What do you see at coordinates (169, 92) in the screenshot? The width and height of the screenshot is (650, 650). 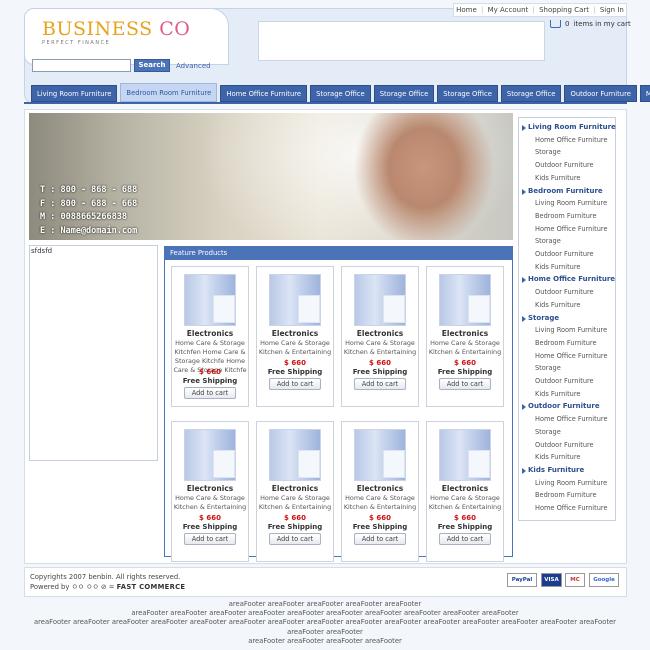 I see `tab-bedroom-room-furniture: Bedroom Room Furniture` at bounding box center [169, 92].